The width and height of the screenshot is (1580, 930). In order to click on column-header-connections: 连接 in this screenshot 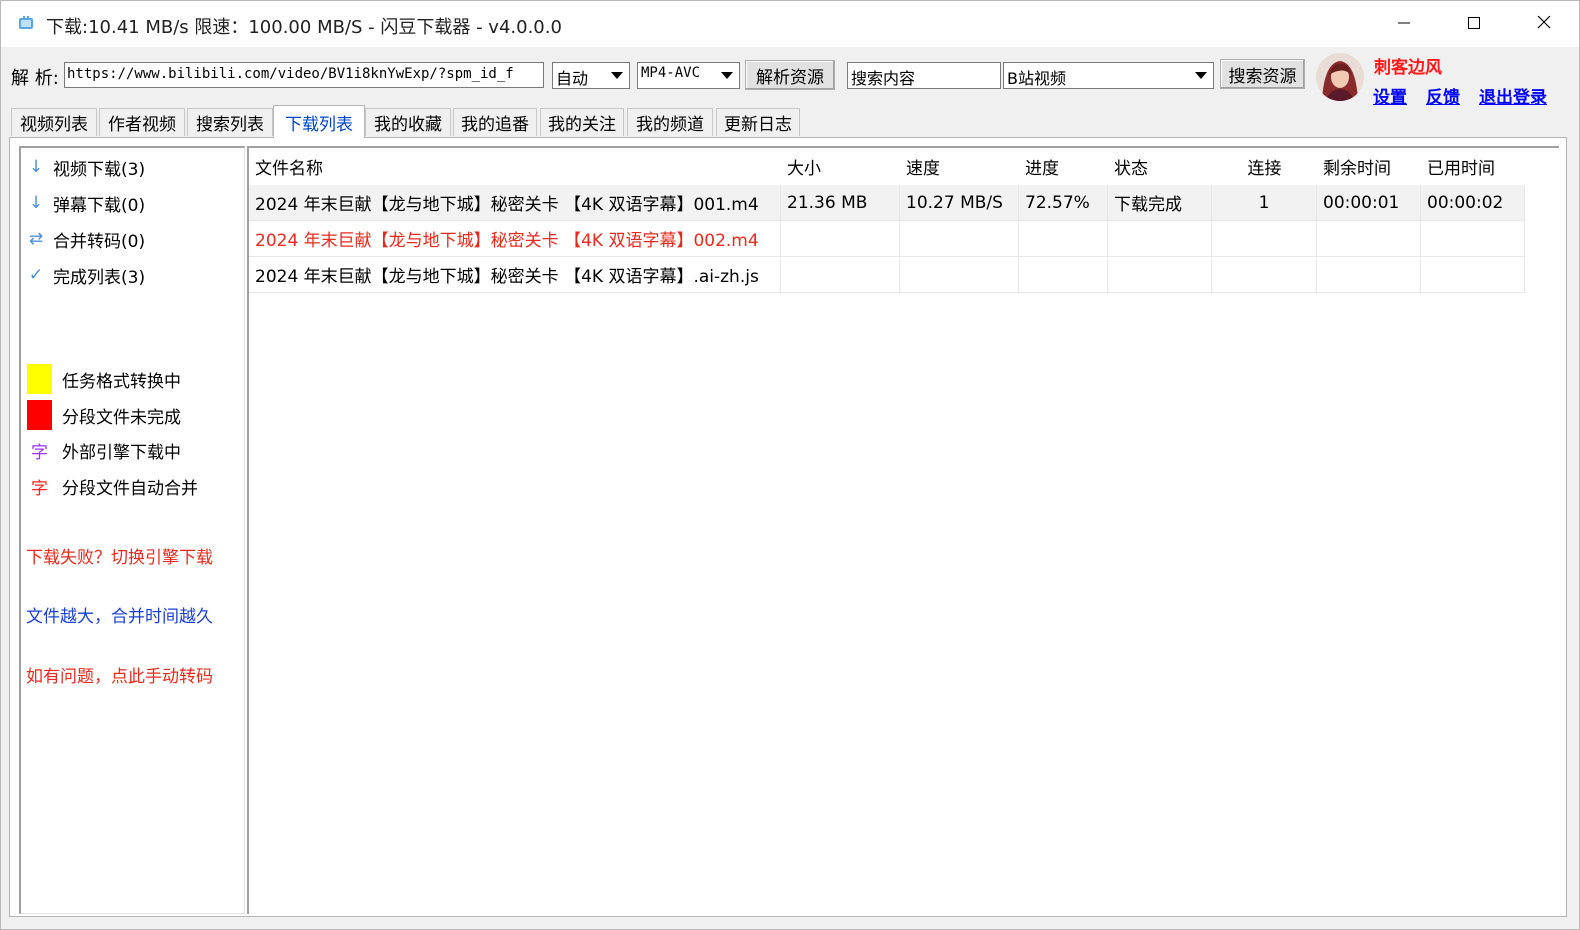, I will do `click(1264, 166)`.